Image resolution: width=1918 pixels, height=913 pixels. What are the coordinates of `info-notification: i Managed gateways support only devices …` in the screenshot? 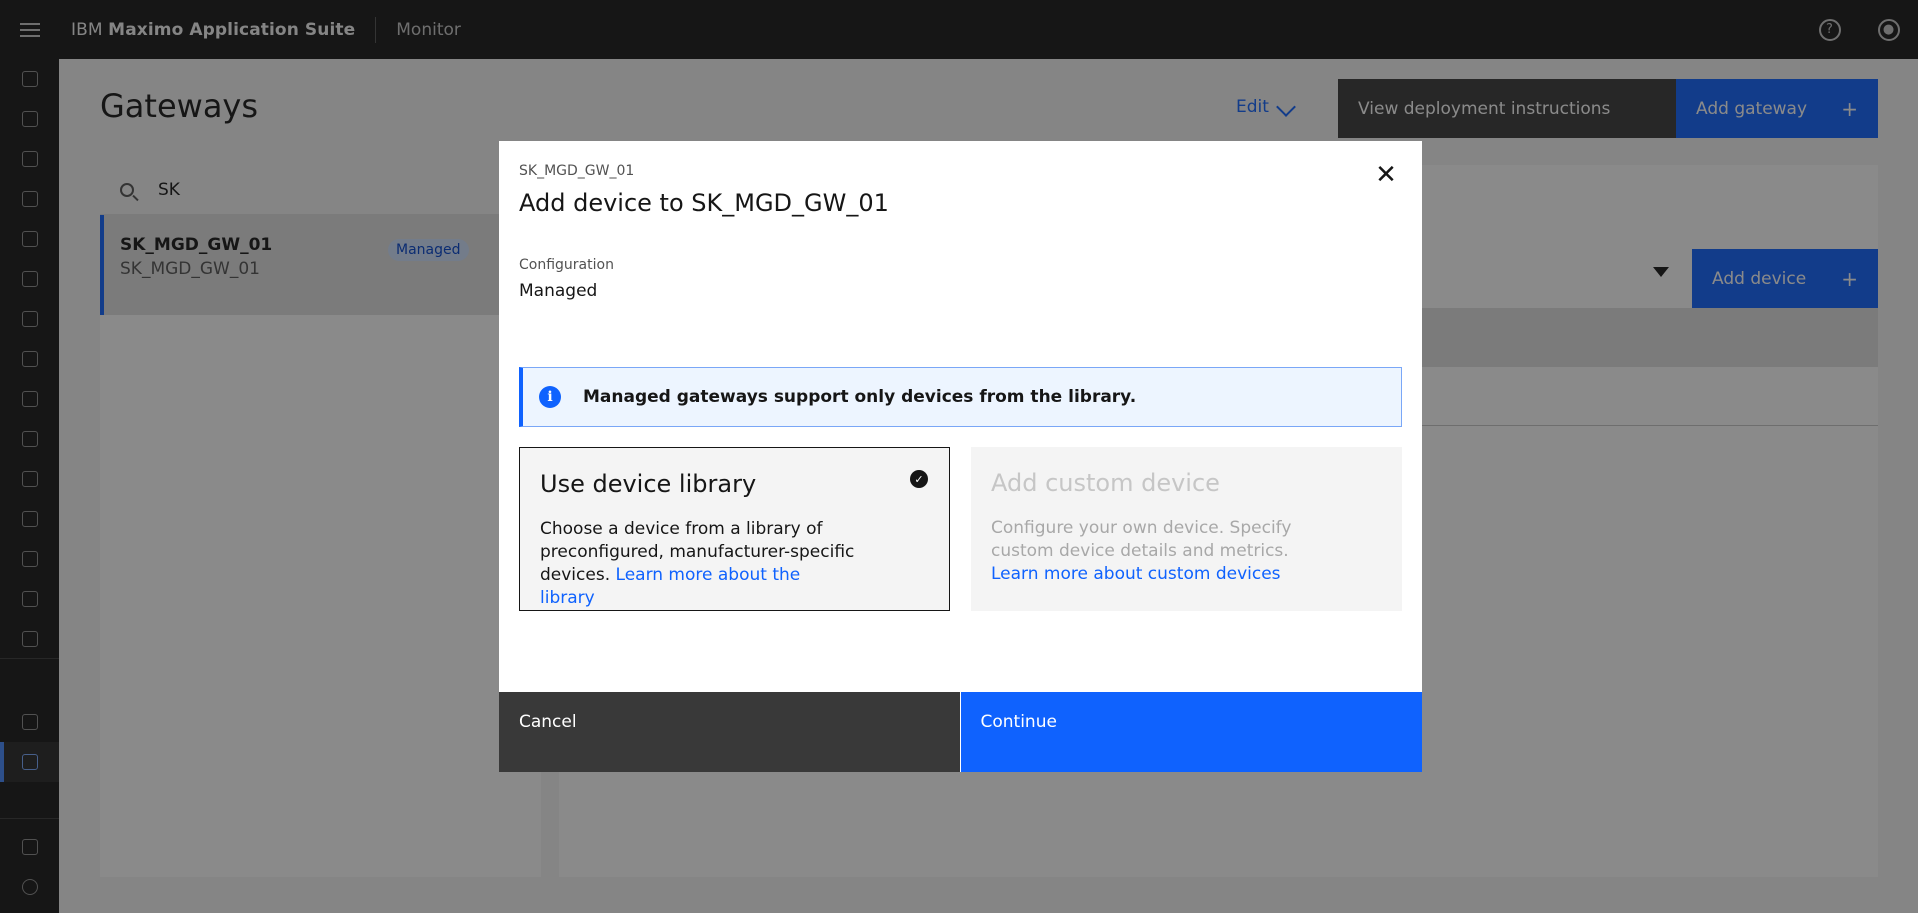 It's located at (960, 397).